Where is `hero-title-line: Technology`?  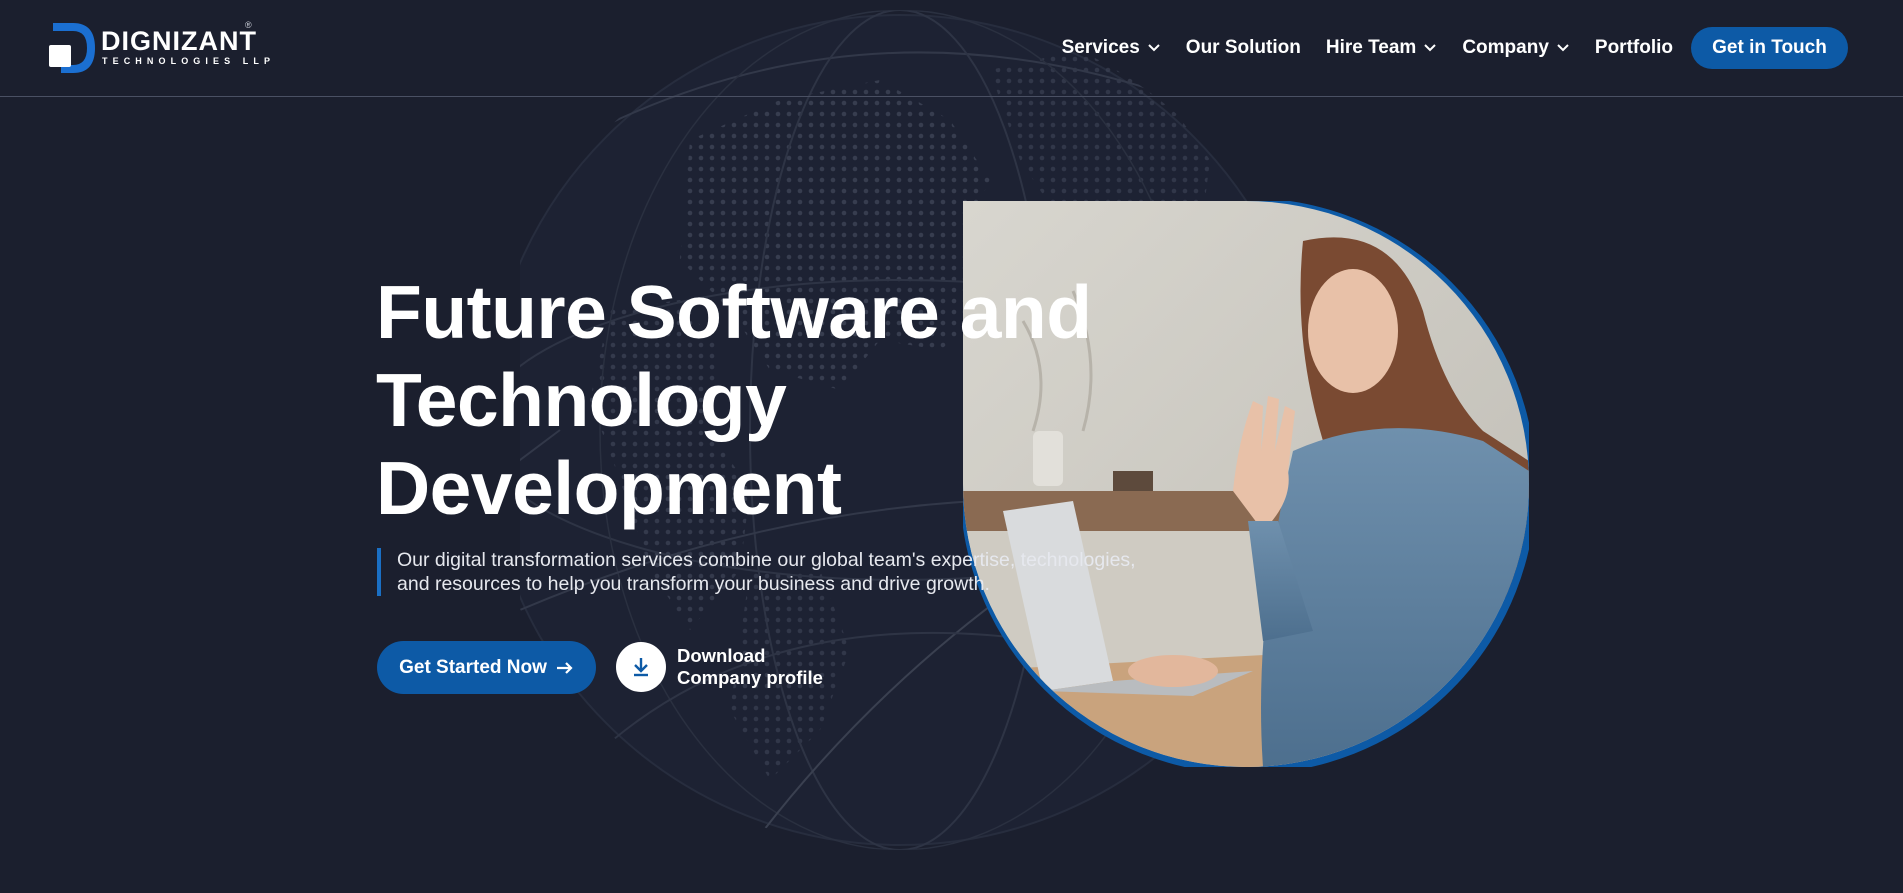 hero-title-line: Technology is located at coordinates (581, 400).